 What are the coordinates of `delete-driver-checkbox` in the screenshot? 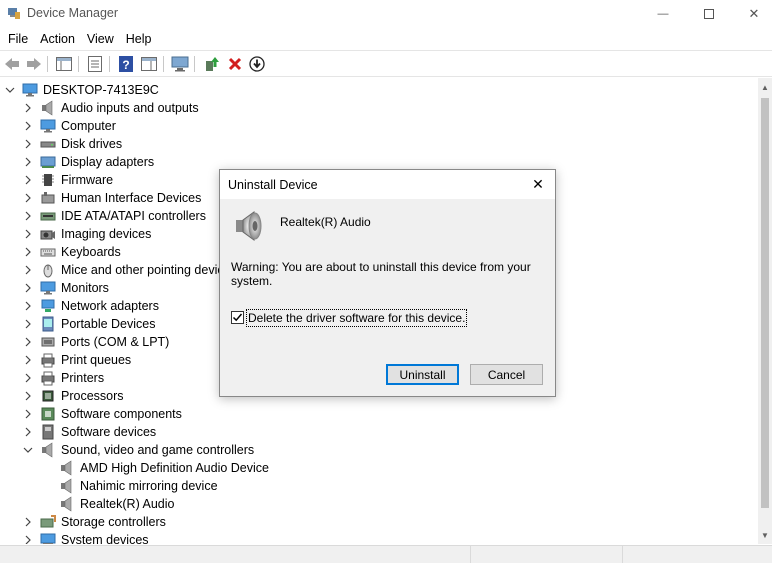 It's located at (237, 317).